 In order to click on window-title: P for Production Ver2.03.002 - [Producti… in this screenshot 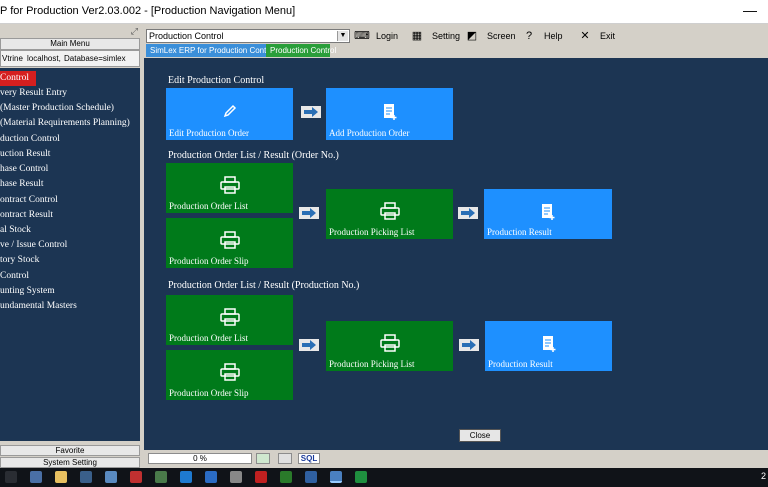, I will do `click(148, 11)`.